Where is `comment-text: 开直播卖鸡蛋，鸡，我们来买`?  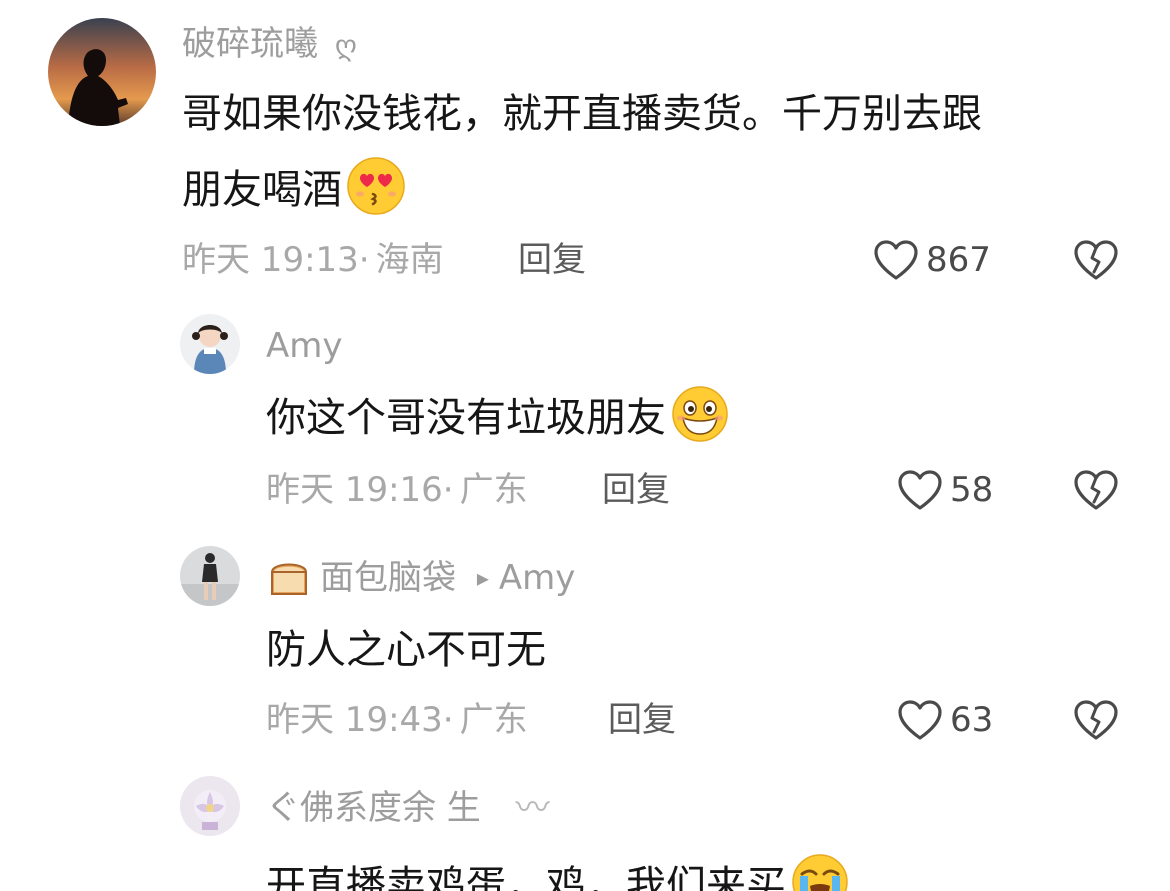 comment-text: 开直播卖鸡蛋，鸡，我们来买 is located at coordinates (558, 869).